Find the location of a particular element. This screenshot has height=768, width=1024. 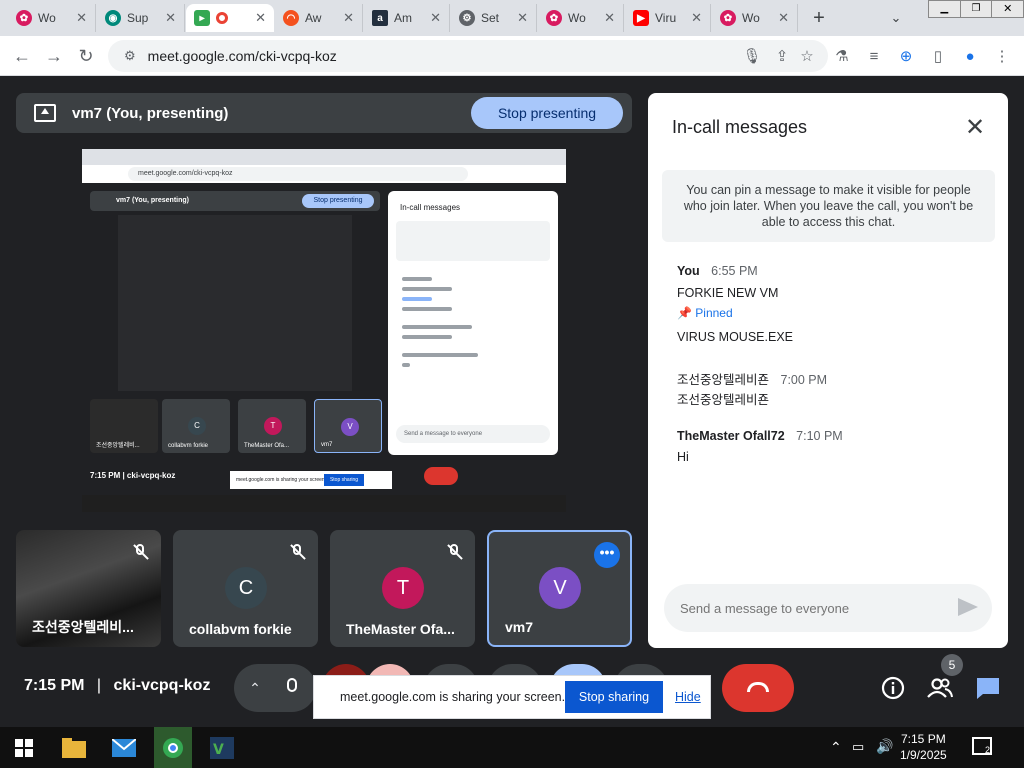

message-time: 7:00 PM is located at coordinates (804, 380).